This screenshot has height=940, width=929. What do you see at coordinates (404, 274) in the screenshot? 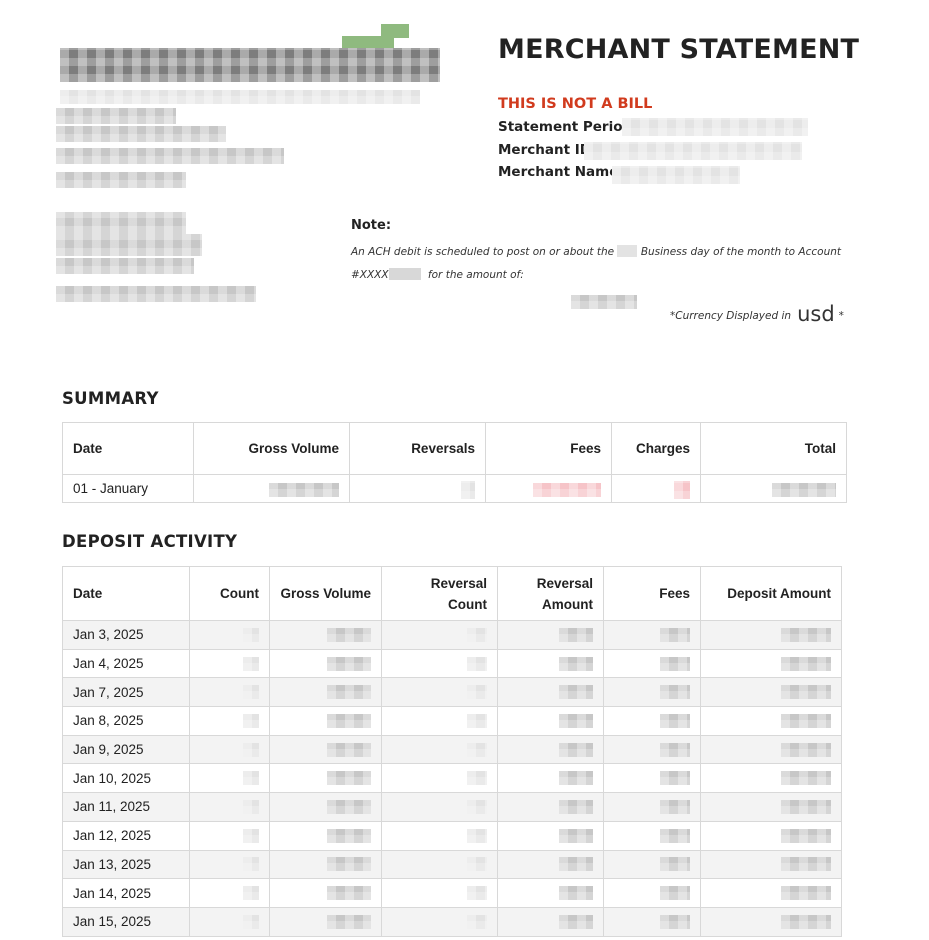
I see `redacted-account-digits` at bounding box center [404, 274].